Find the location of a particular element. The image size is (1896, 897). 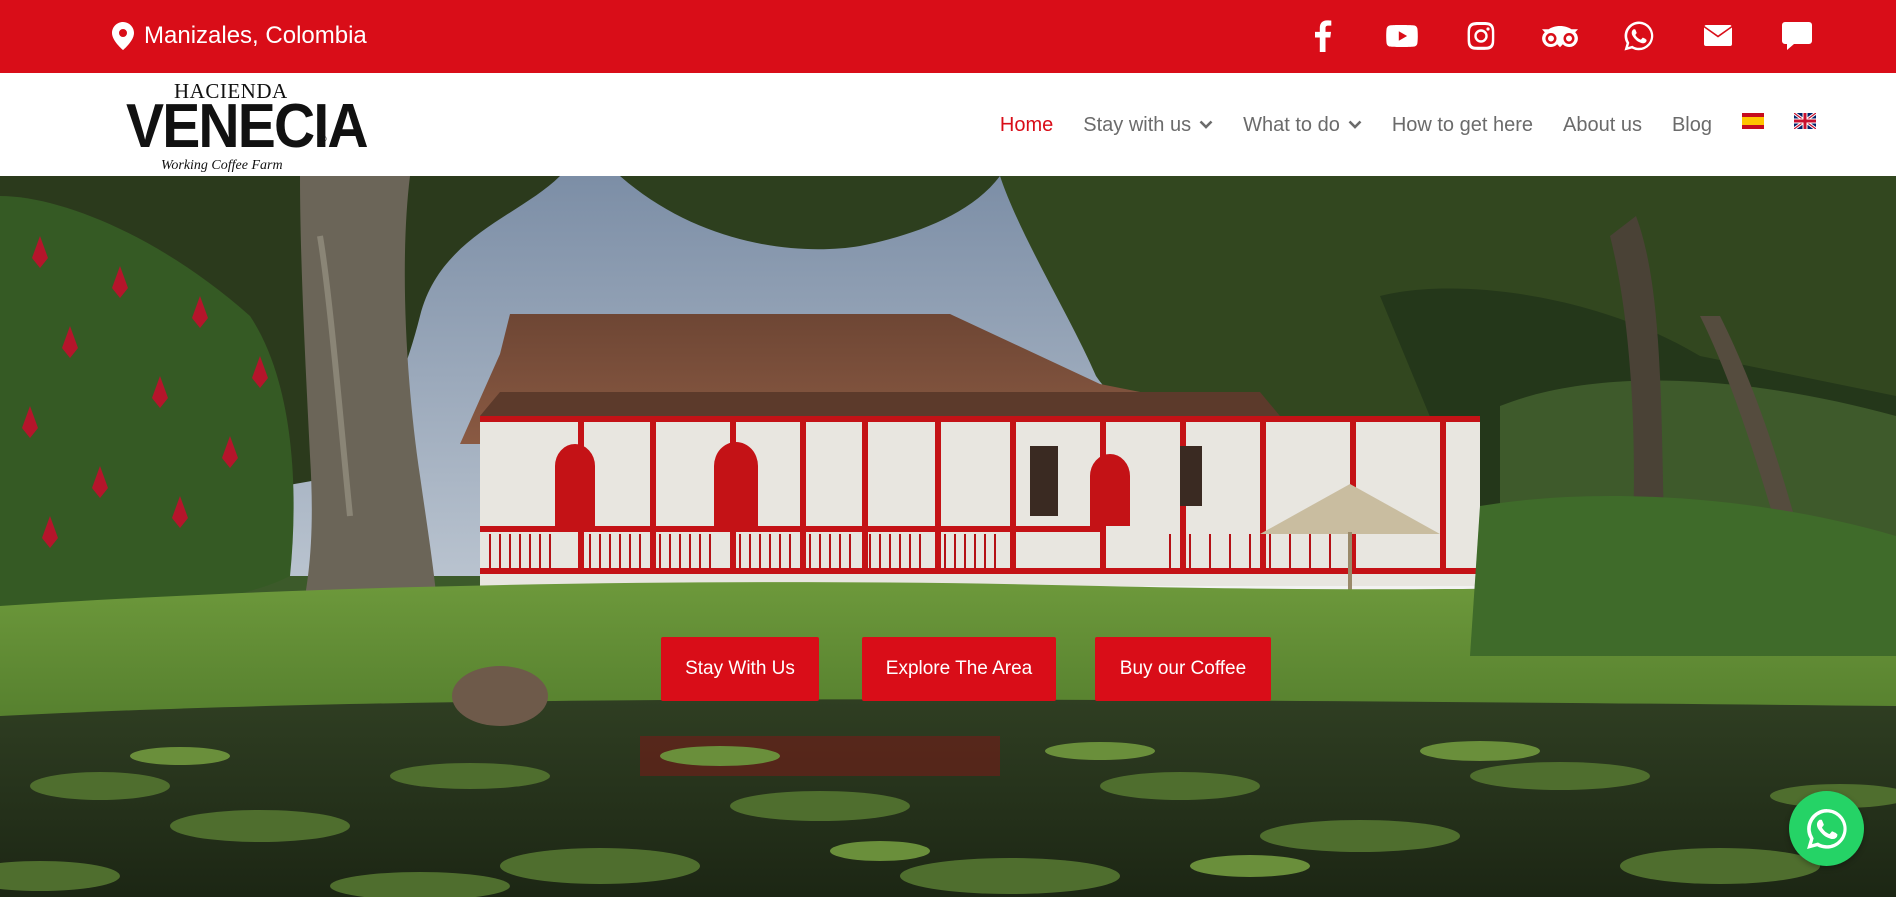

email-link is located at coordinates (1717, 36).